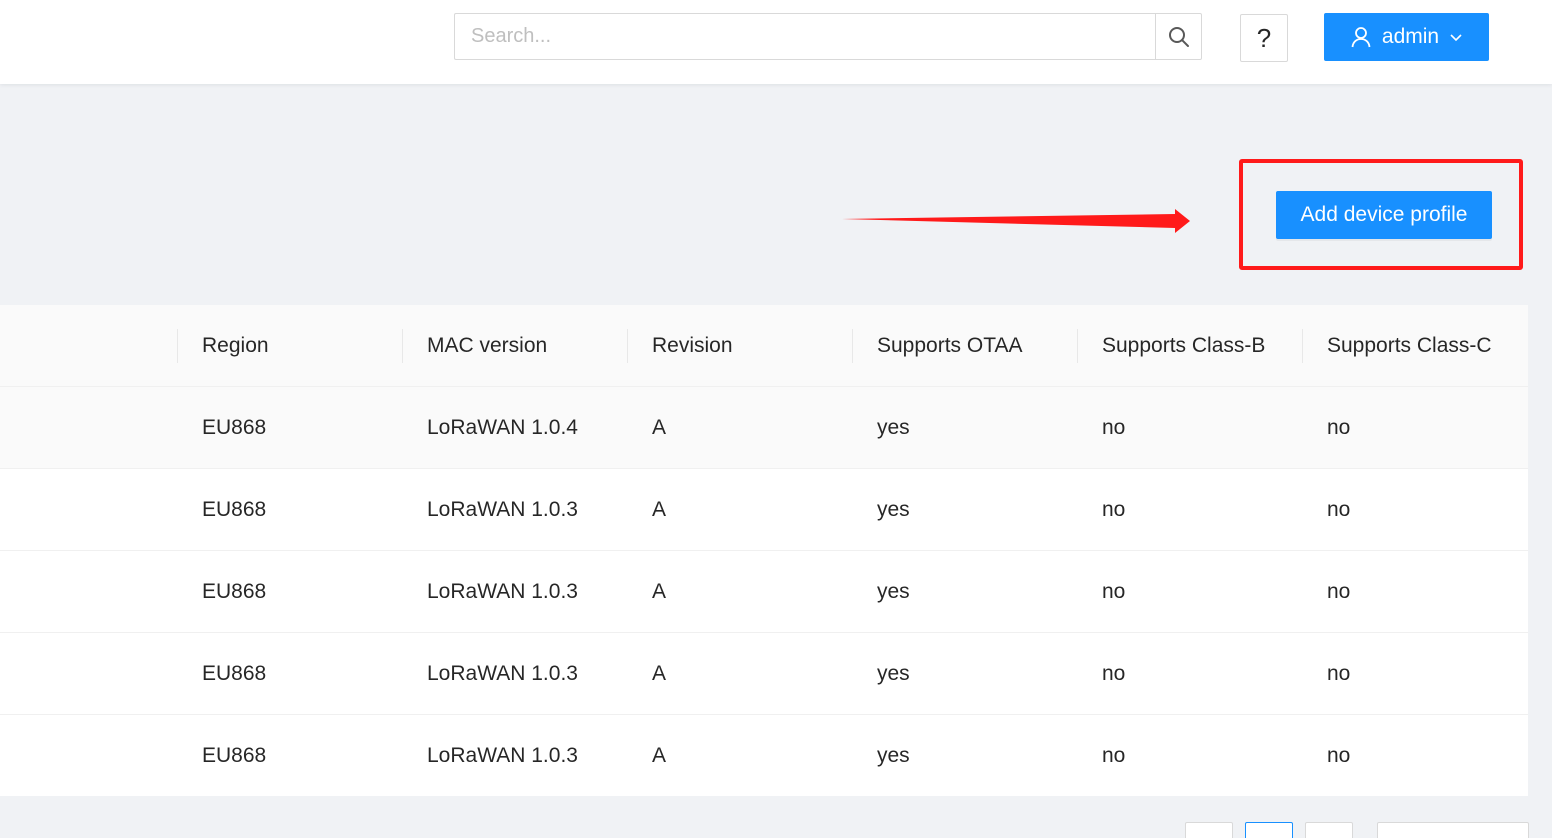 This screenshot has width=1552, height=838. What do you see at coordinates (1453, 830) in the screenshot?
I see `page-size-select` at bounding box center [1453, 830].